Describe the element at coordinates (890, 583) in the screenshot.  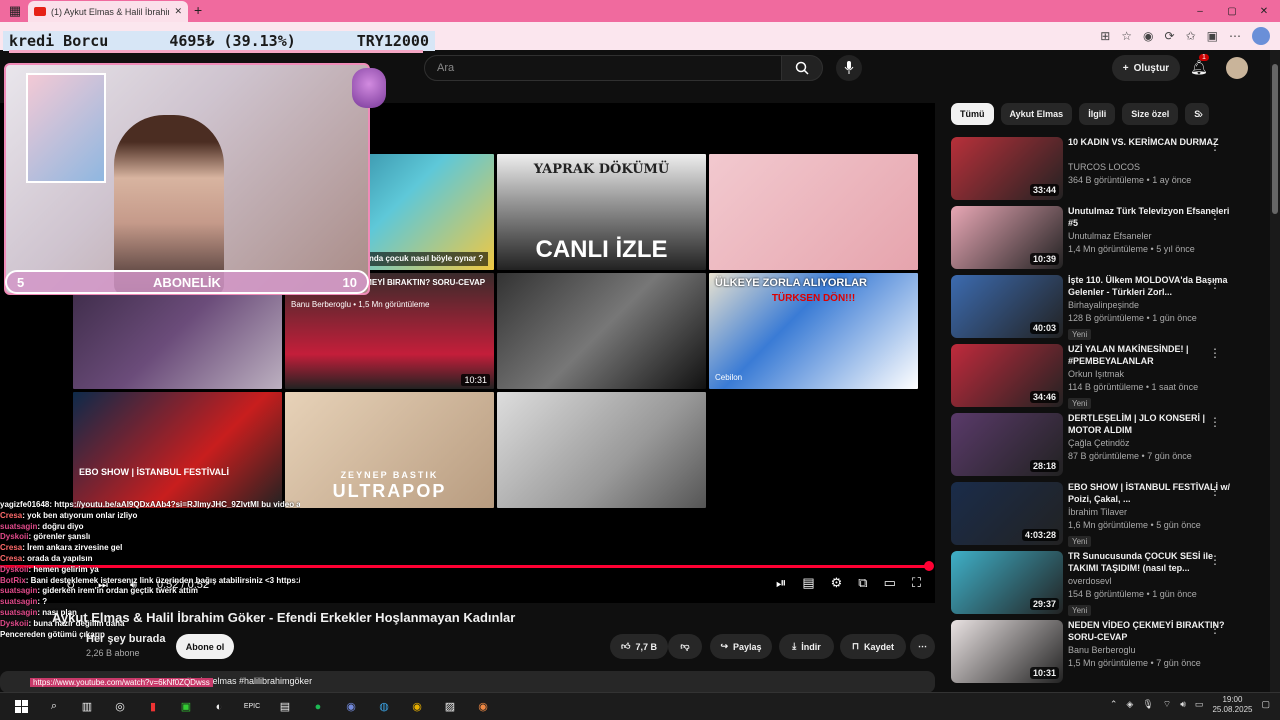
I see `theater-mode-icon: ▭` at that location.